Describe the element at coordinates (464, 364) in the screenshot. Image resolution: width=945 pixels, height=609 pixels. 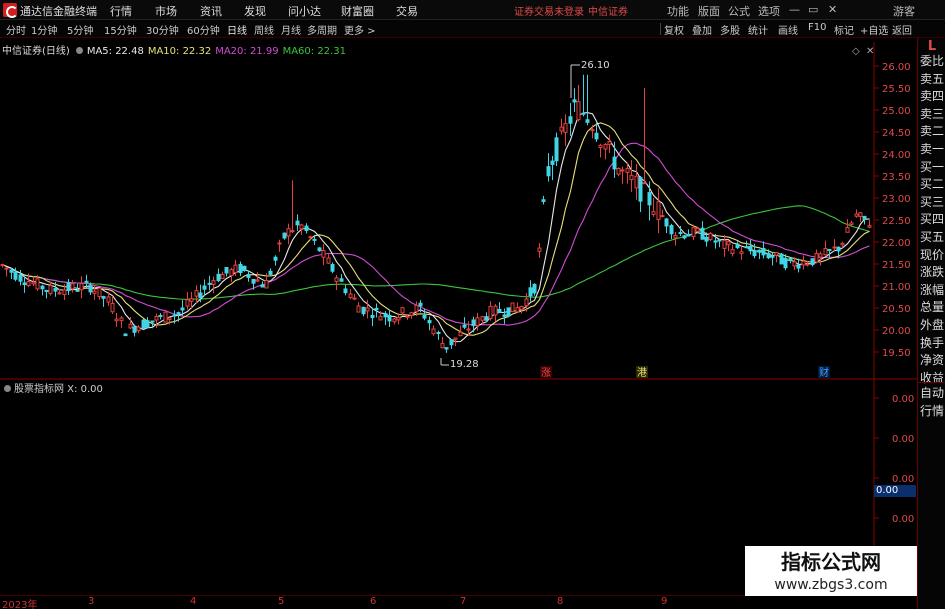
I see `low-price-label: 19.28` at that location.